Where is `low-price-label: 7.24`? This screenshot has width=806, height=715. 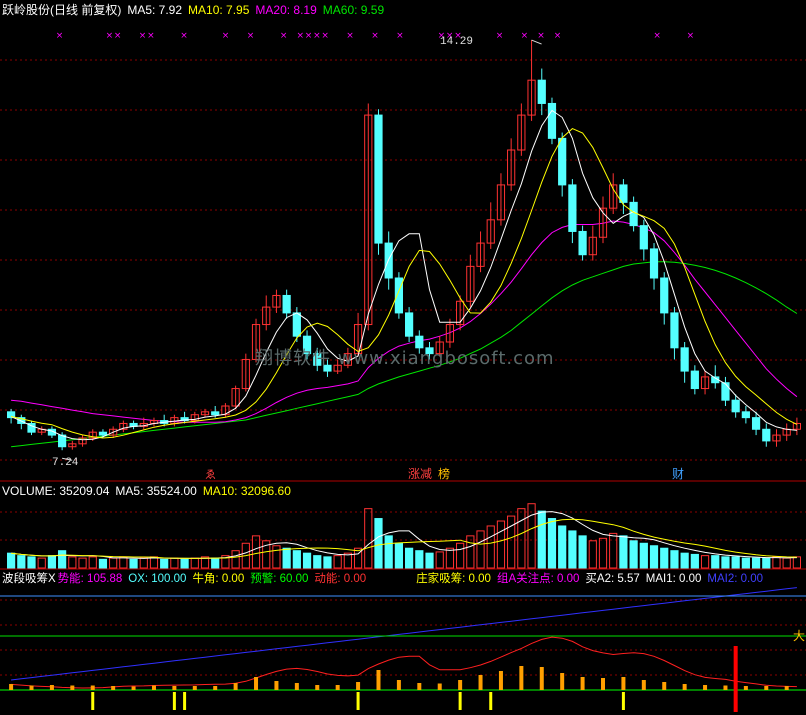
low-price-label: 7.24 is located at coordinates (65, 463).